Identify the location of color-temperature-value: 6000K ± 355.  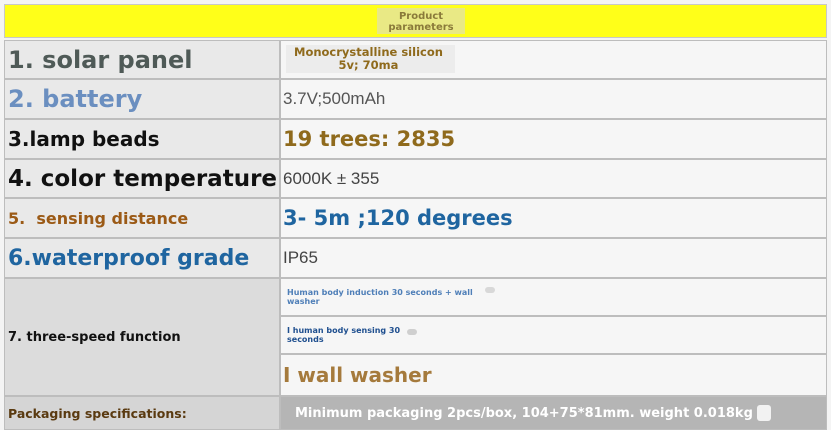
(331, 178).